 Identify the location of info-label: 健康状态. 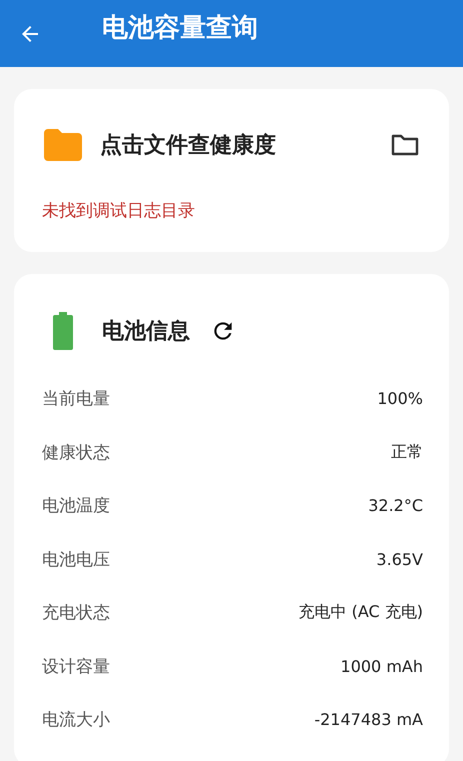
(76, 453).